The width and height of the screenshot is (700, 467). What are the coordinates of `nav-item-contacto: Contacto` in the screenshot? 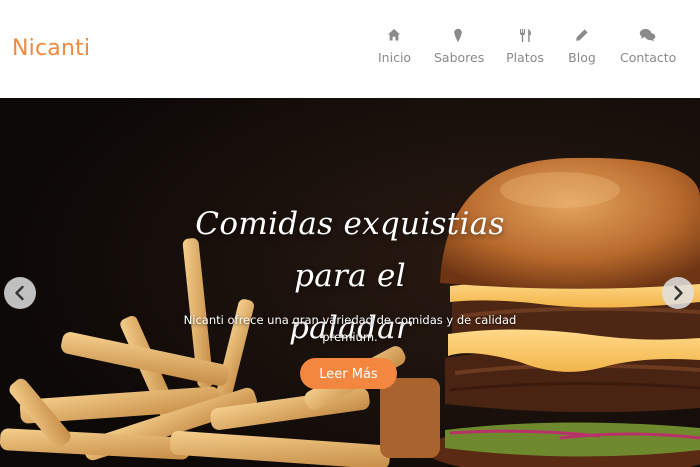 It's located at (648, 51).